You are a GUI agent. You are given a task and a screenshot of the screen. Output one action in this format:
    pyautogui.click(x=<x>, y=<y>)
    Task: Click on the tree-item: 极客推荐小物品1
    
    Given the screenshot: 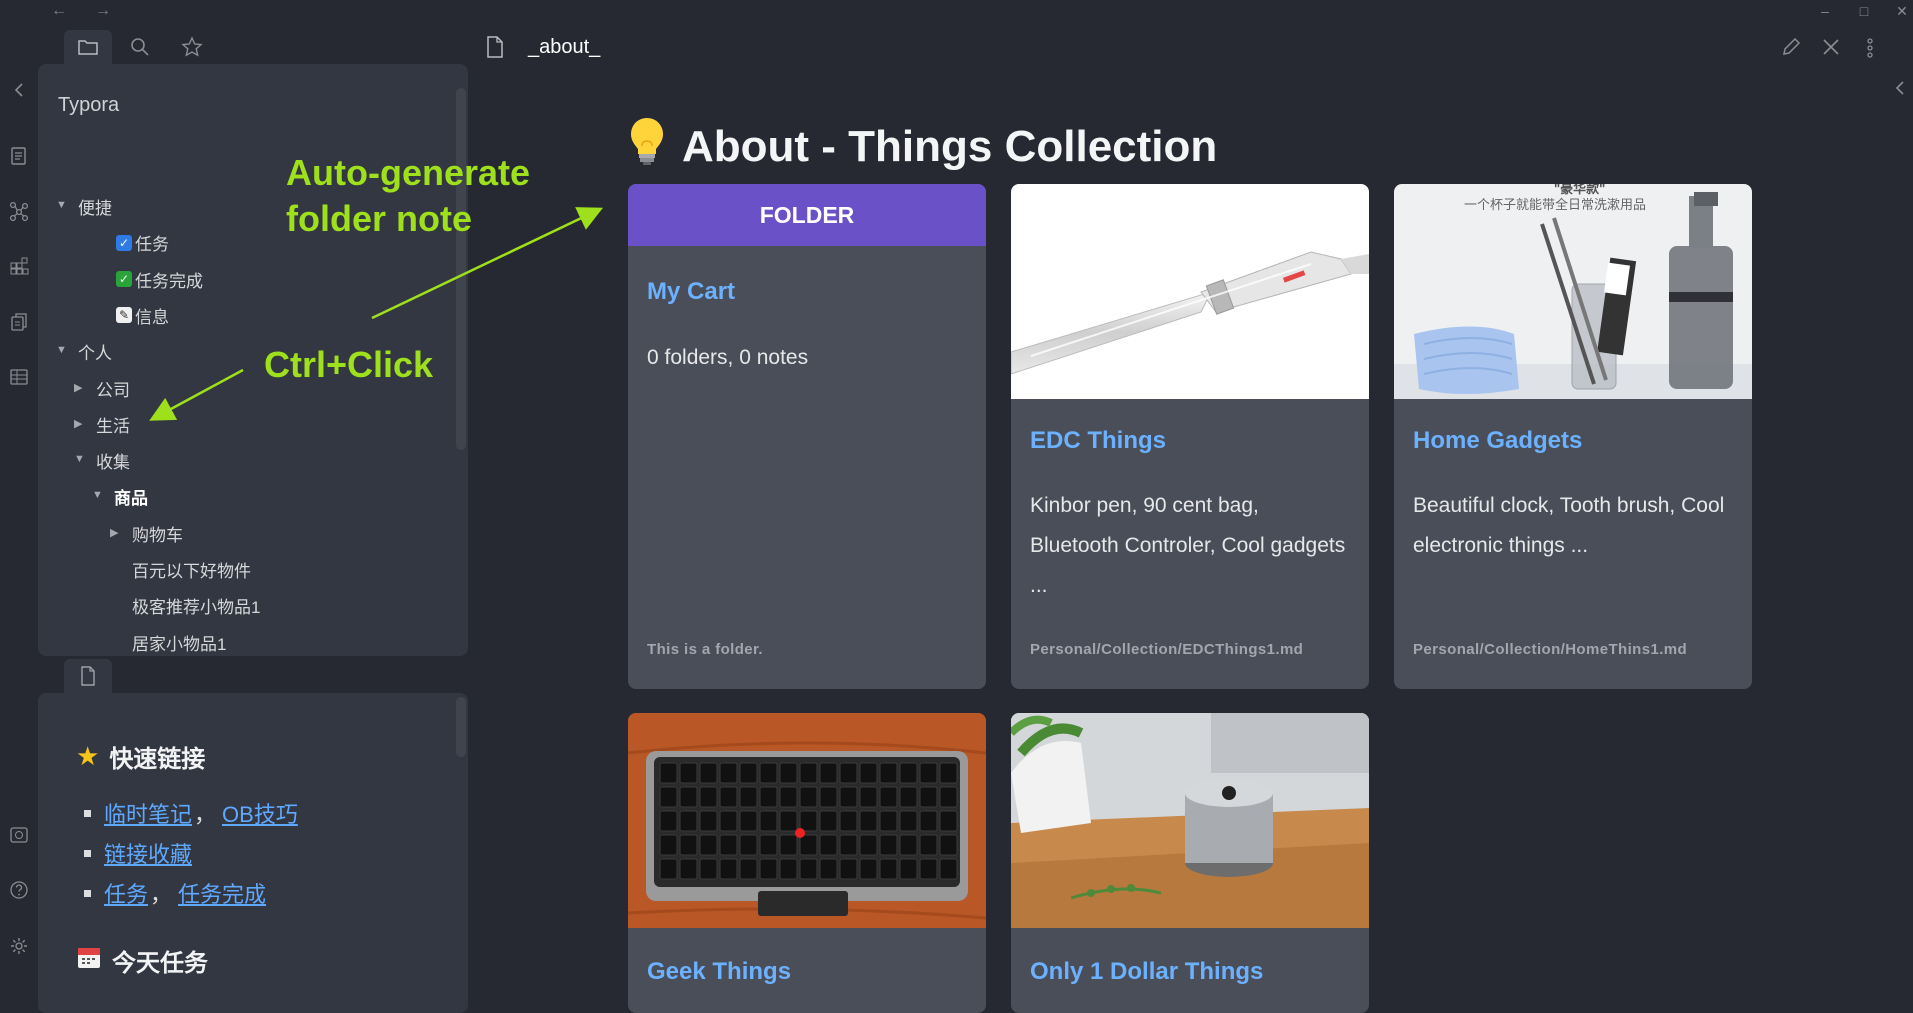 What is the action you would take?
    pyautogui.click(x=196, y=605)
    